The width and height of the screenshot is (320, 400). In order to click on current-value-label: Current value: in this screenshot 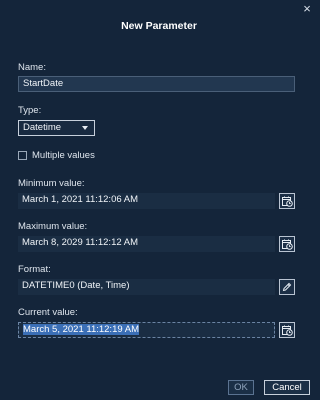, I will do `click(48, 312)`.